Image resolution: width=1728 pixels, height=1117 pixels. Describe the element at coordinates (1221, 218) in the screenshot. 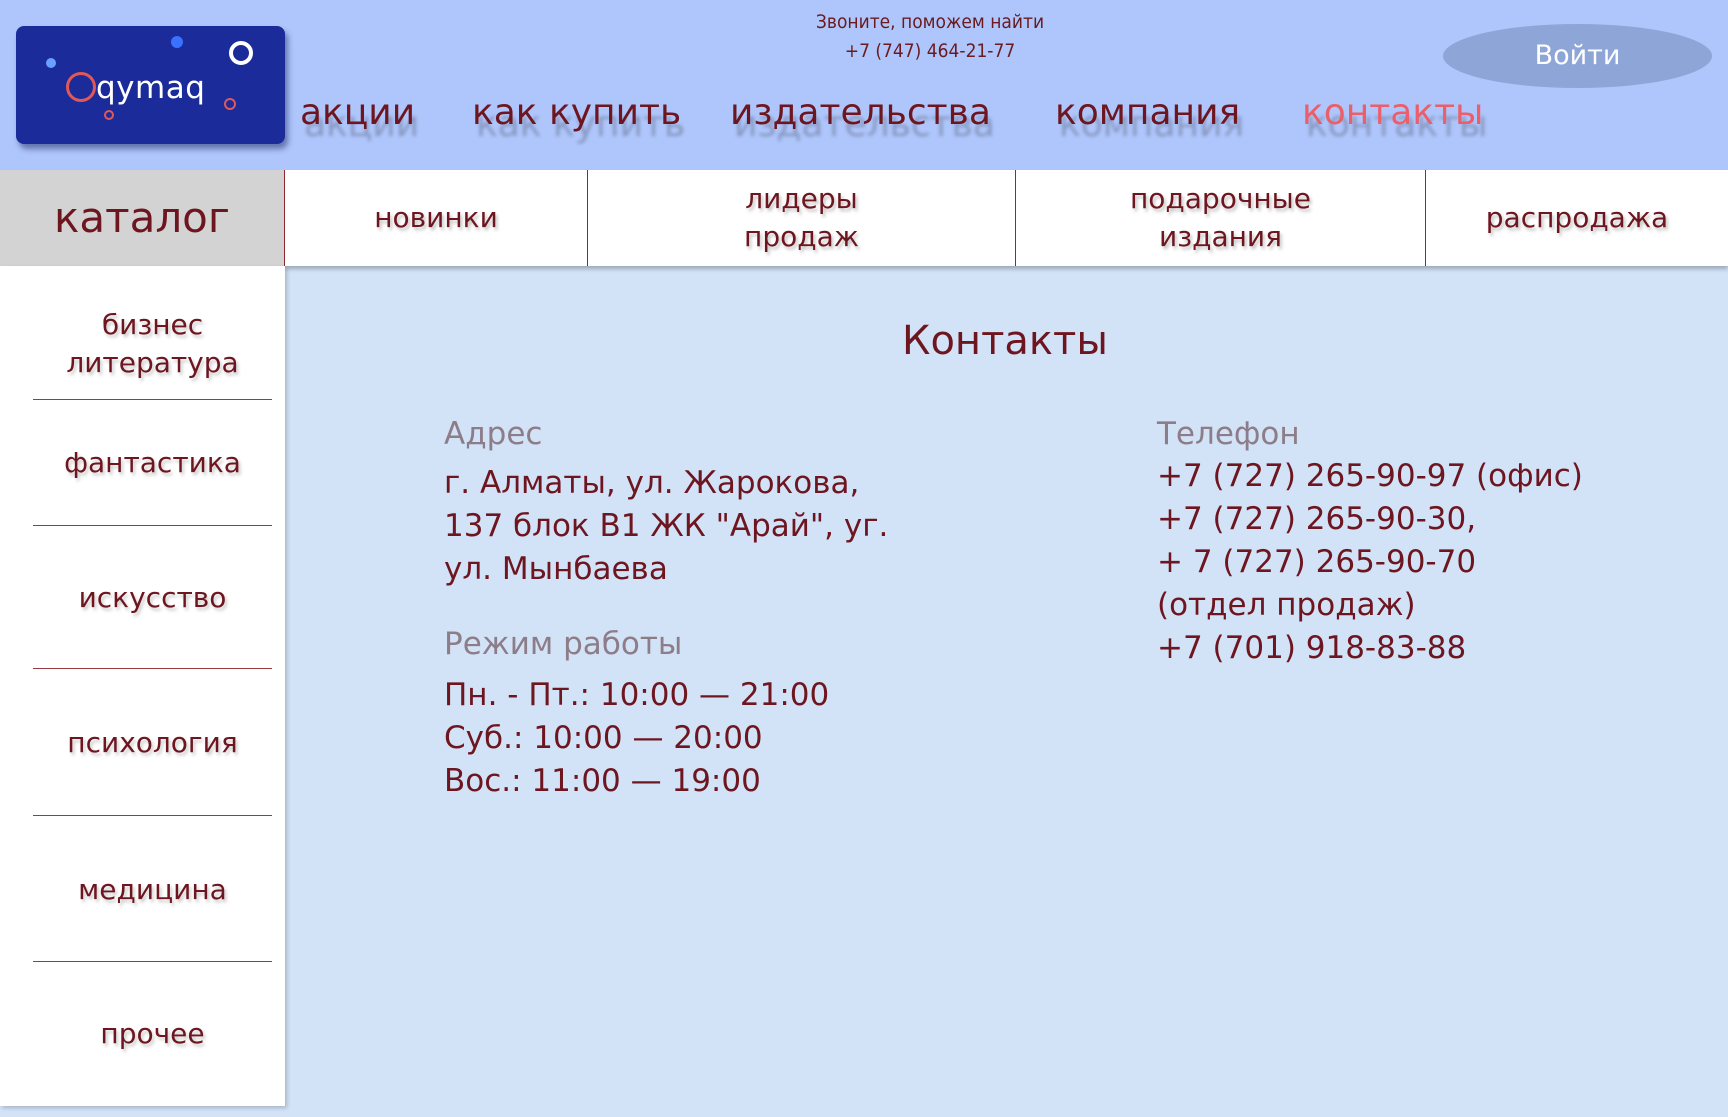

I see `tab-gift-editions: подарочные издания` at that location.